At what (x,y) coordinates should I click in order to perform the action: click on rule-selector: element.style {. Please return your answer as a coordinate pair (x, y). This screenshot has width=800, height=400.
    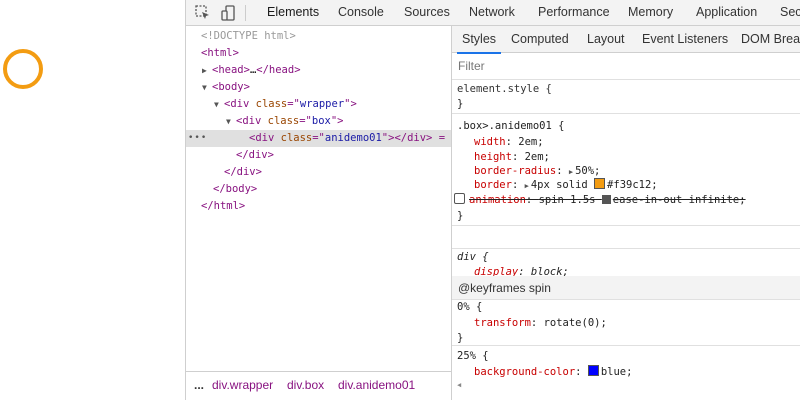
    Looking at the image, I should click on (504, 89).